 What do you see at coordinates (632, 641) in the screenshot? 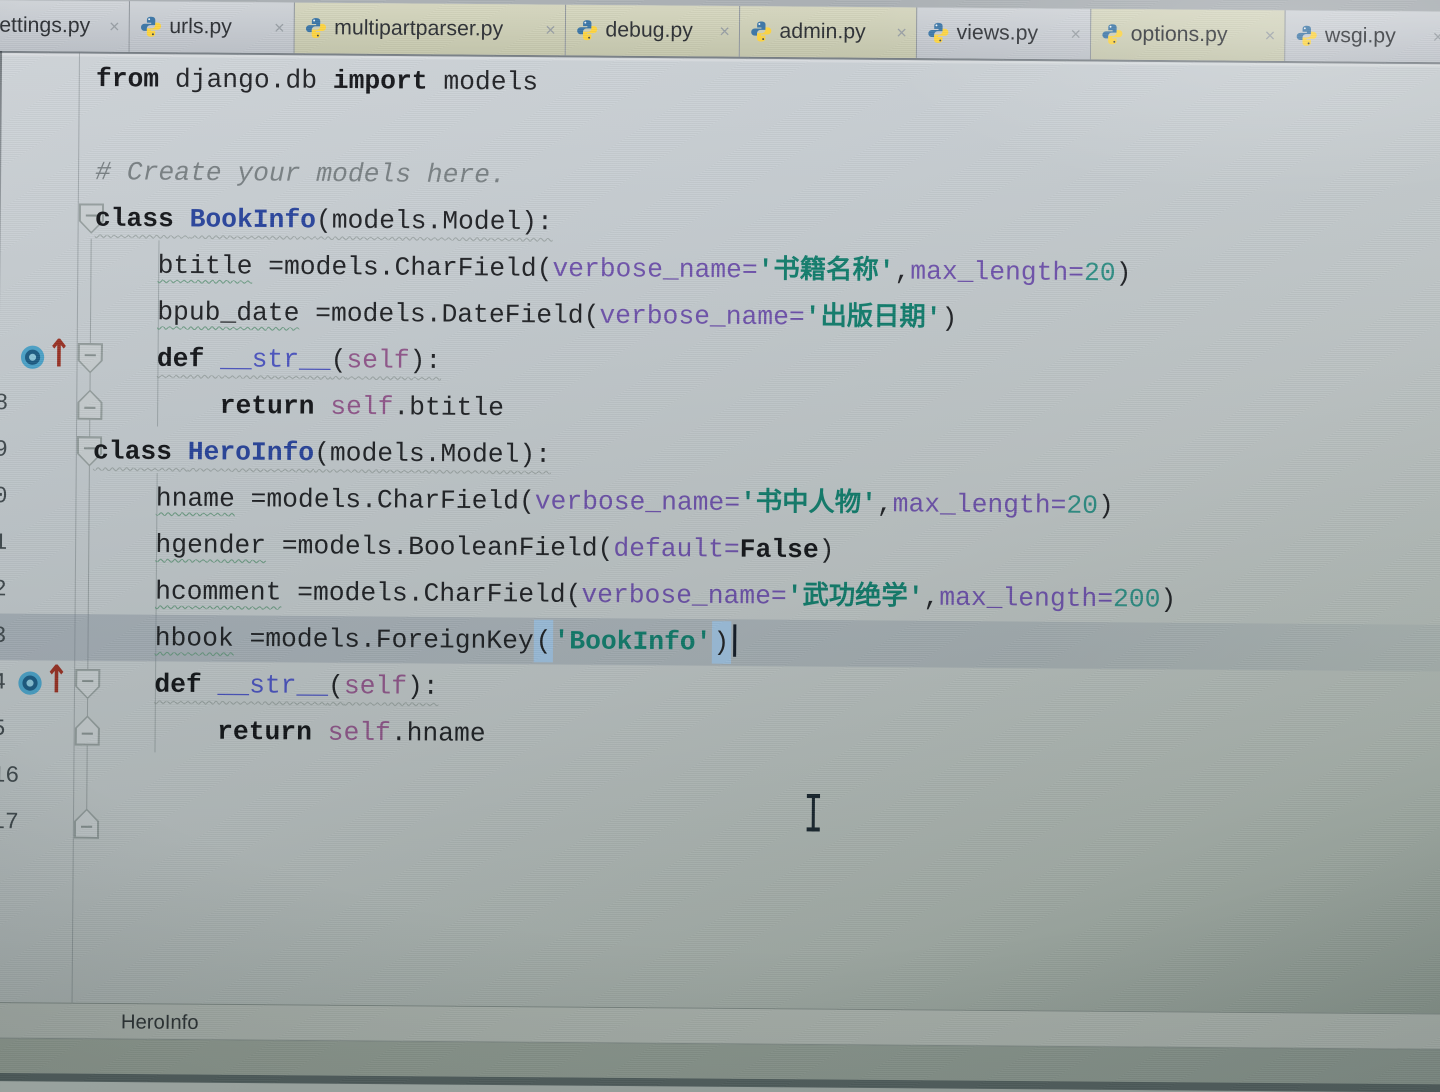
I see `code-token: 'BookInfo'` at bounding box center [632, 641].